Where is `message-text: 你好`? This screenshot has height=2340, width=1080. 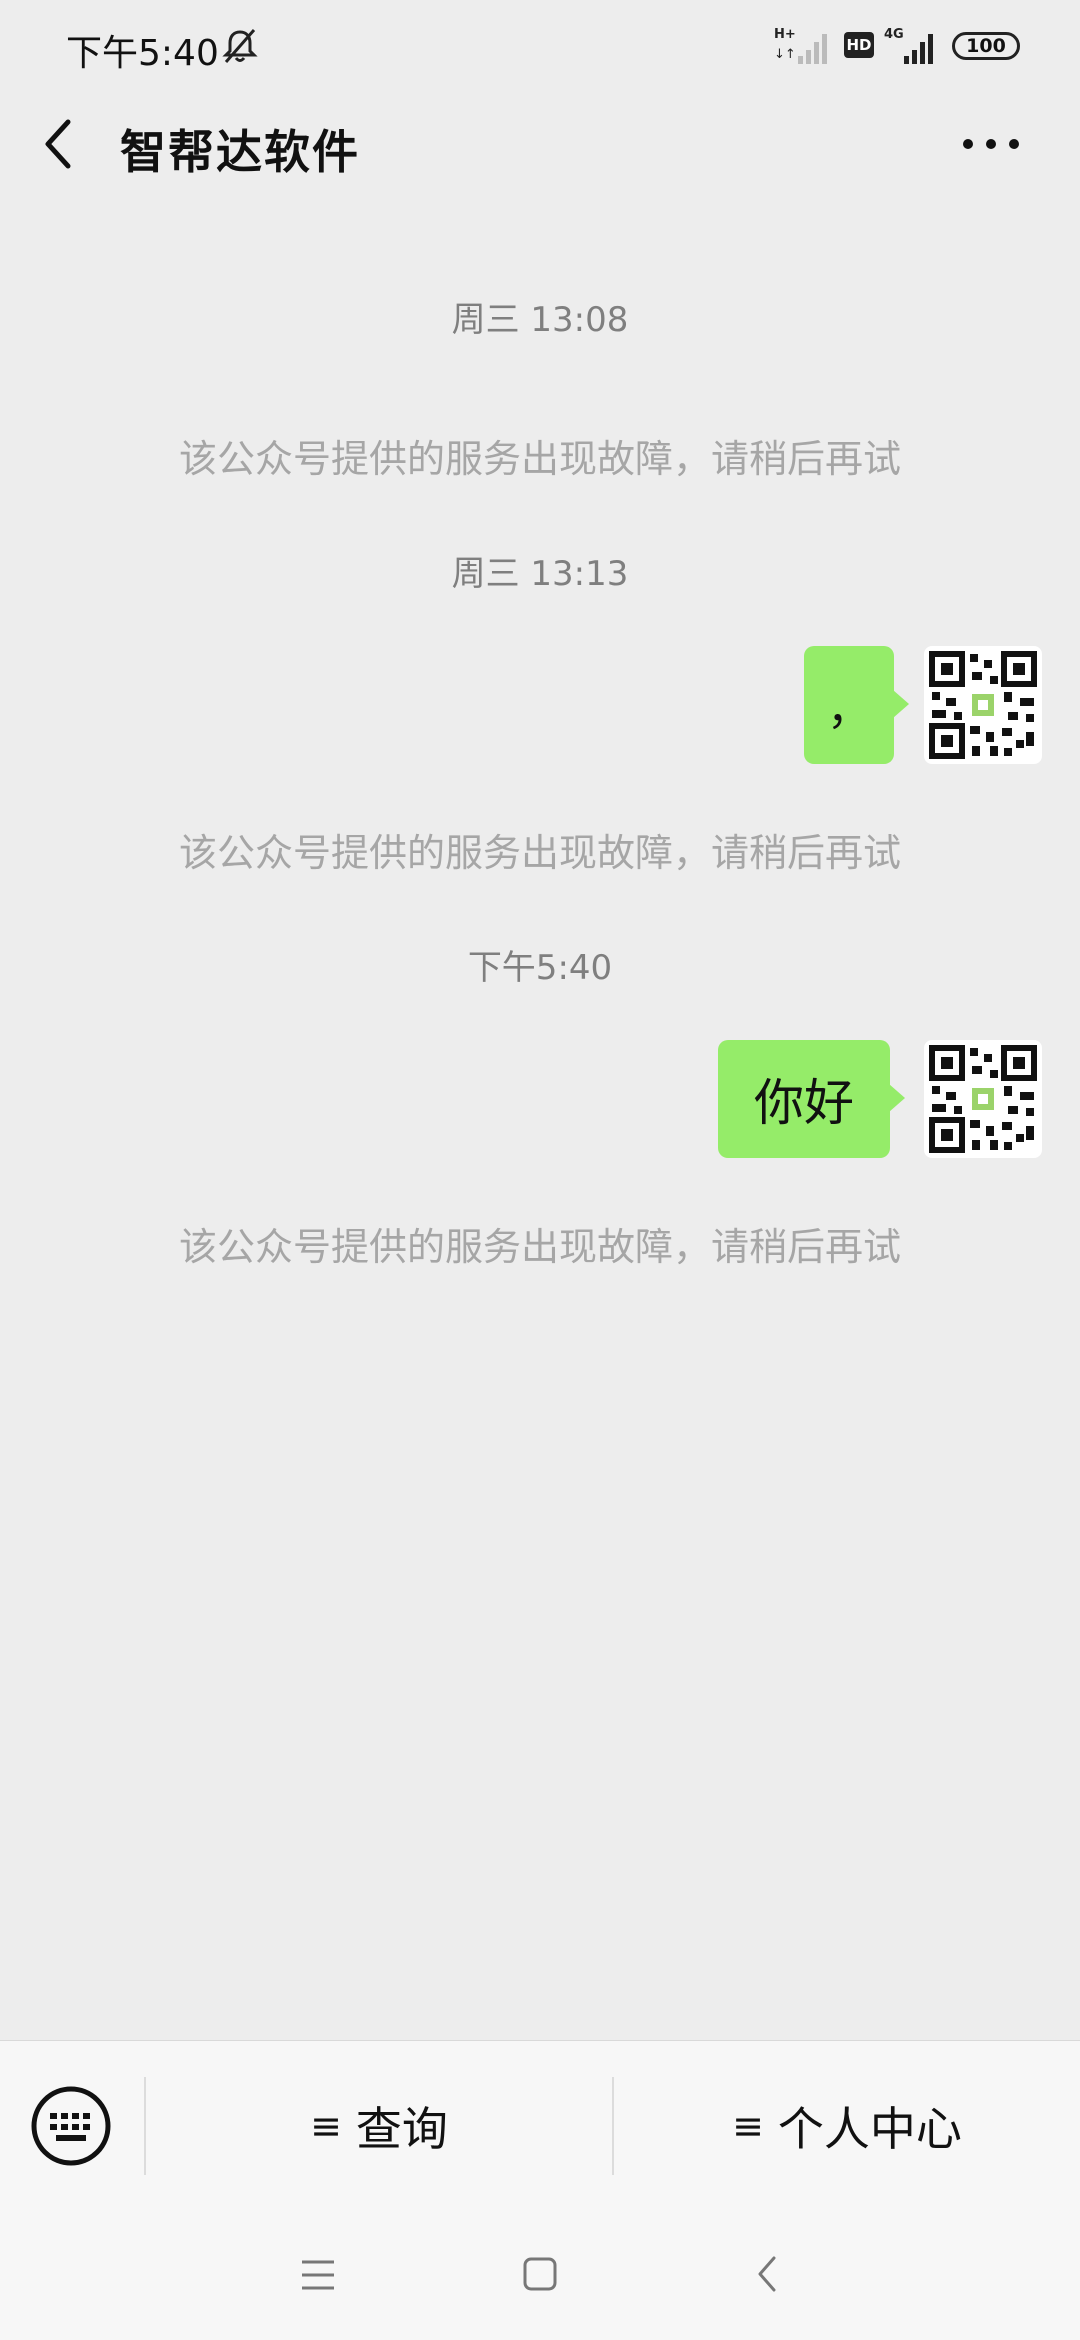
message-text: 你好 is located at coordinates (804, 1103).